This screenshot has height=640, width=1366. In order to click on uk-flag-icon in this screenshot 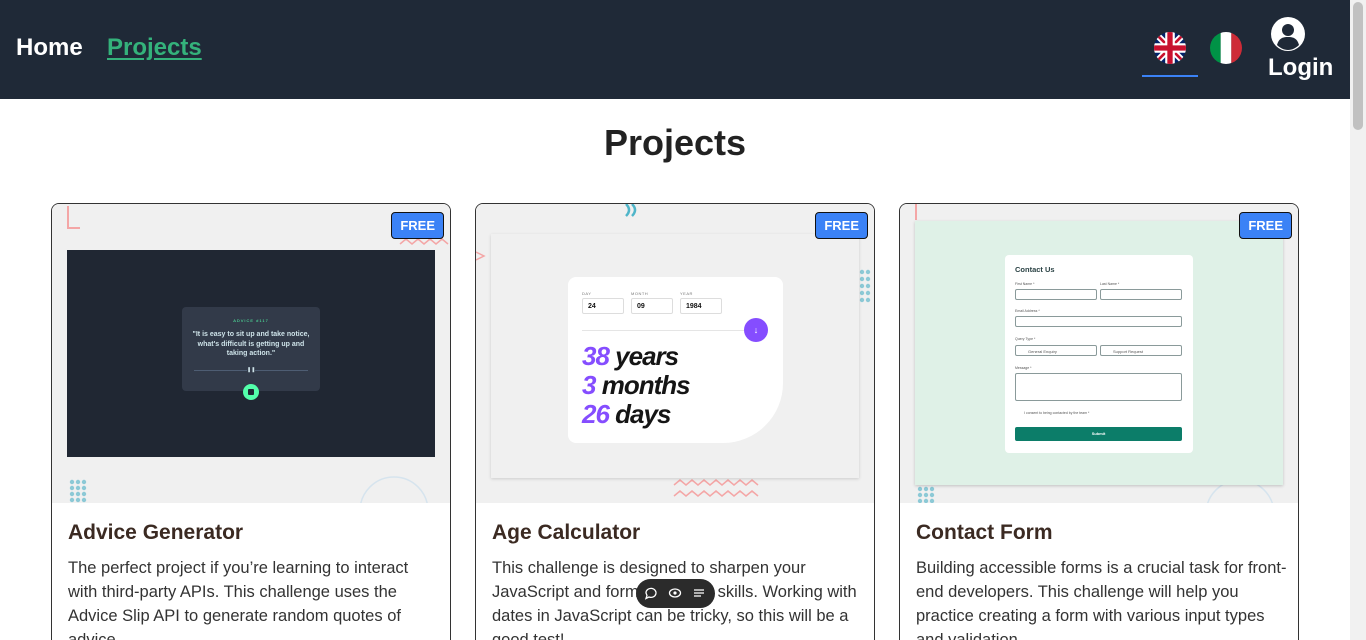, I will do `click(1170, 48)`.